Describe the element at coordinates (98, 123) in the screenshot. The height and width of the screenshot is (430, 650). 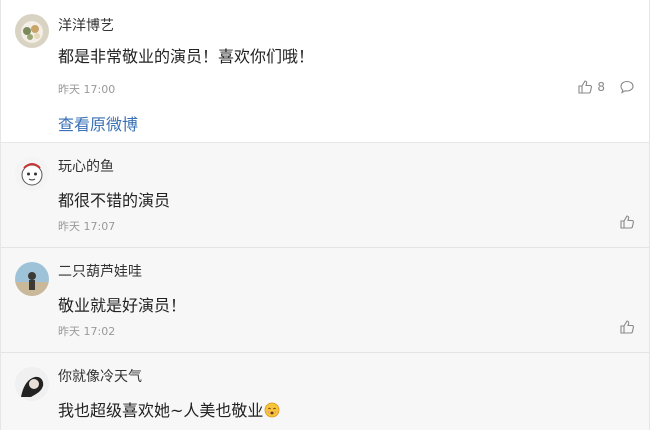
I see `view-original-weibo-link: 查看原微博` at that location.